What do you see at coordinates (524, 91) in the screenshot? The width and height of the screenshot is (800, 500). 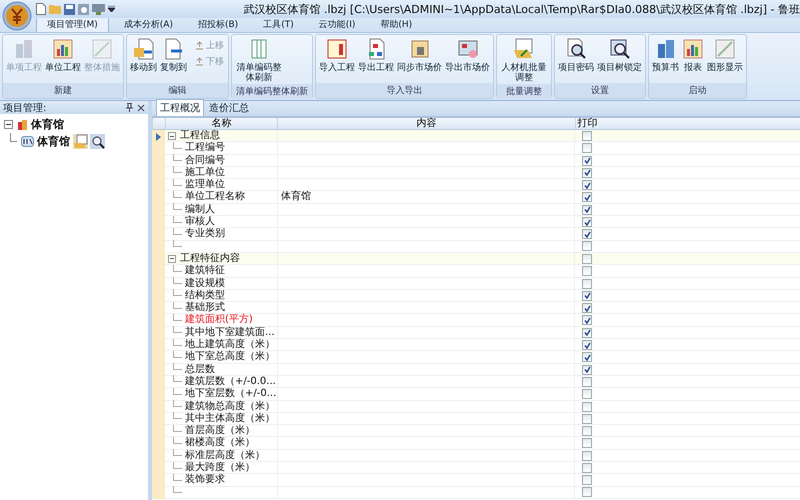 I see `group-label: 批量调整` at bounding box center [524, 91].